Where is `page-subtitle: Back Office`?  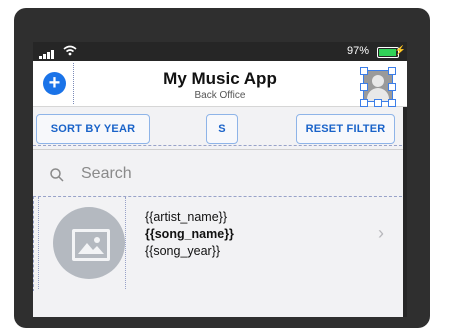 page-subtitle: Back Office is located at coordinates (220, 95).